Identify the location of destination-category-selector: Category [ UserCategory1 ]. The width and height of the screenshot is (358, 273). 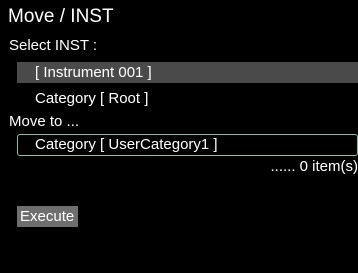
(187, 145).